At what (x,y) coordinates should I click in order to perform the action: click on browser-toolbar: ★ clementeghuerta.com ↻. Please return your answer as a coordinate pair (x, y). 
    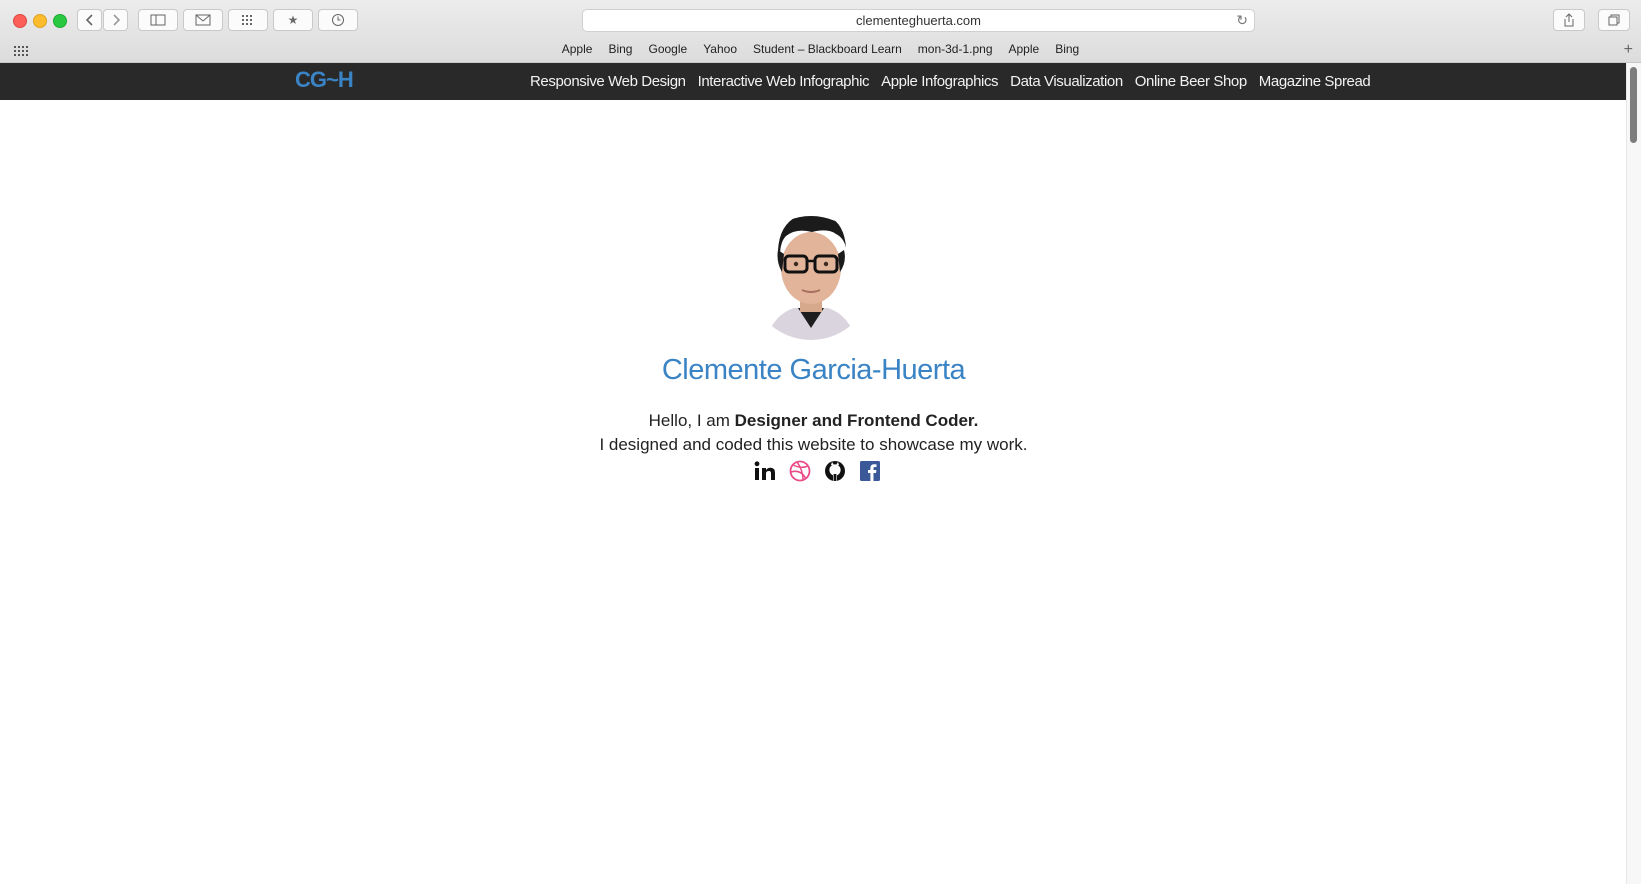
    Looking at the image, I should click on (820, 20).